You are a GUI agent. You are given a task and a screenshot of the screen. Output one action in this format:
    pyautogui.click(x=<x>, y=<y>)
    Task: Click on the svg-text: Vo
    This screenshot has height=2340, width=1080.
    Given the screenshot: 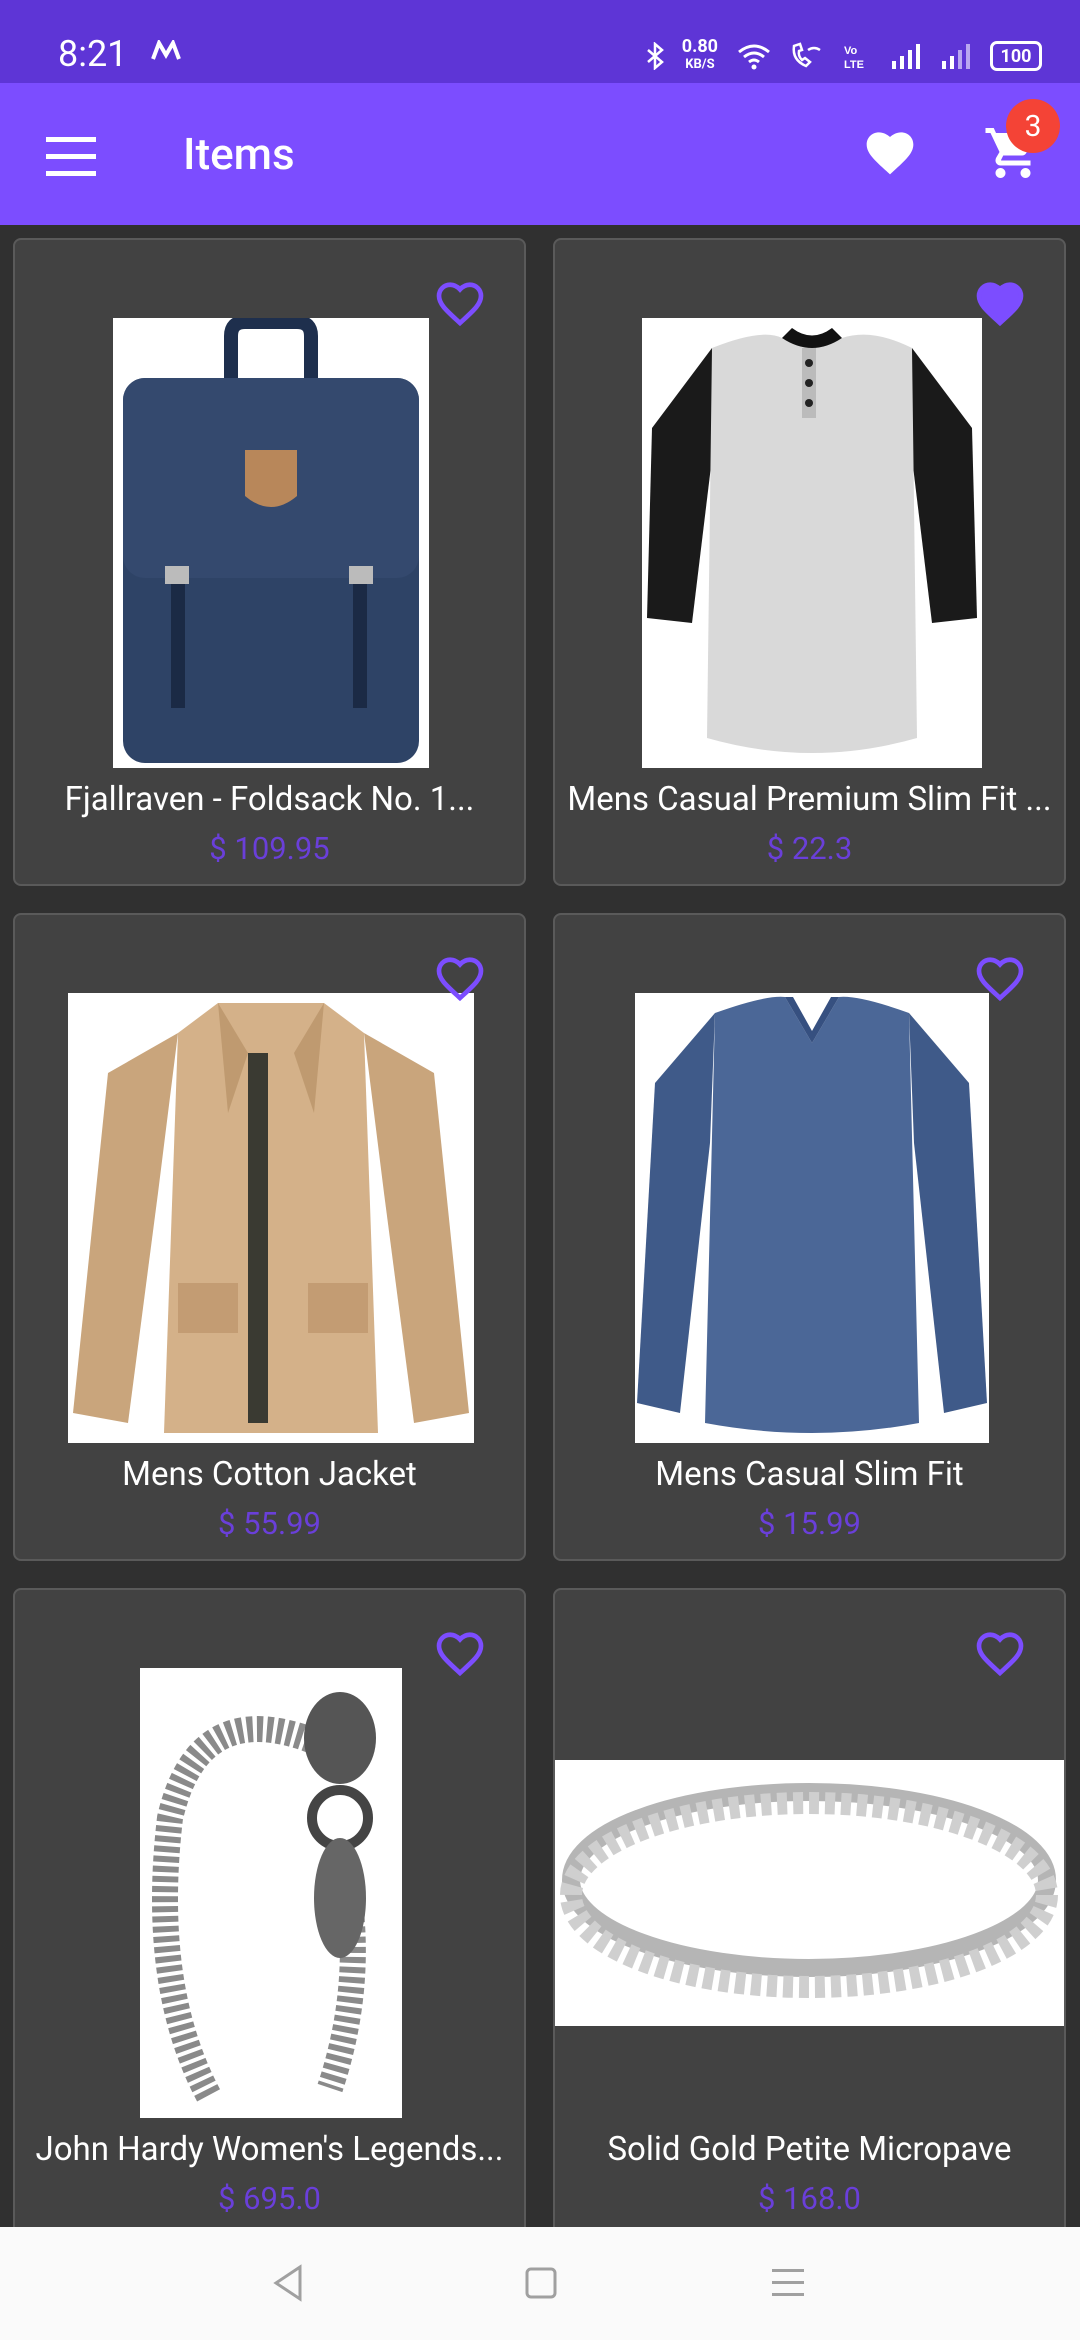 What is the action you would take?
    pyautogui.click(x=851, y=51)
    